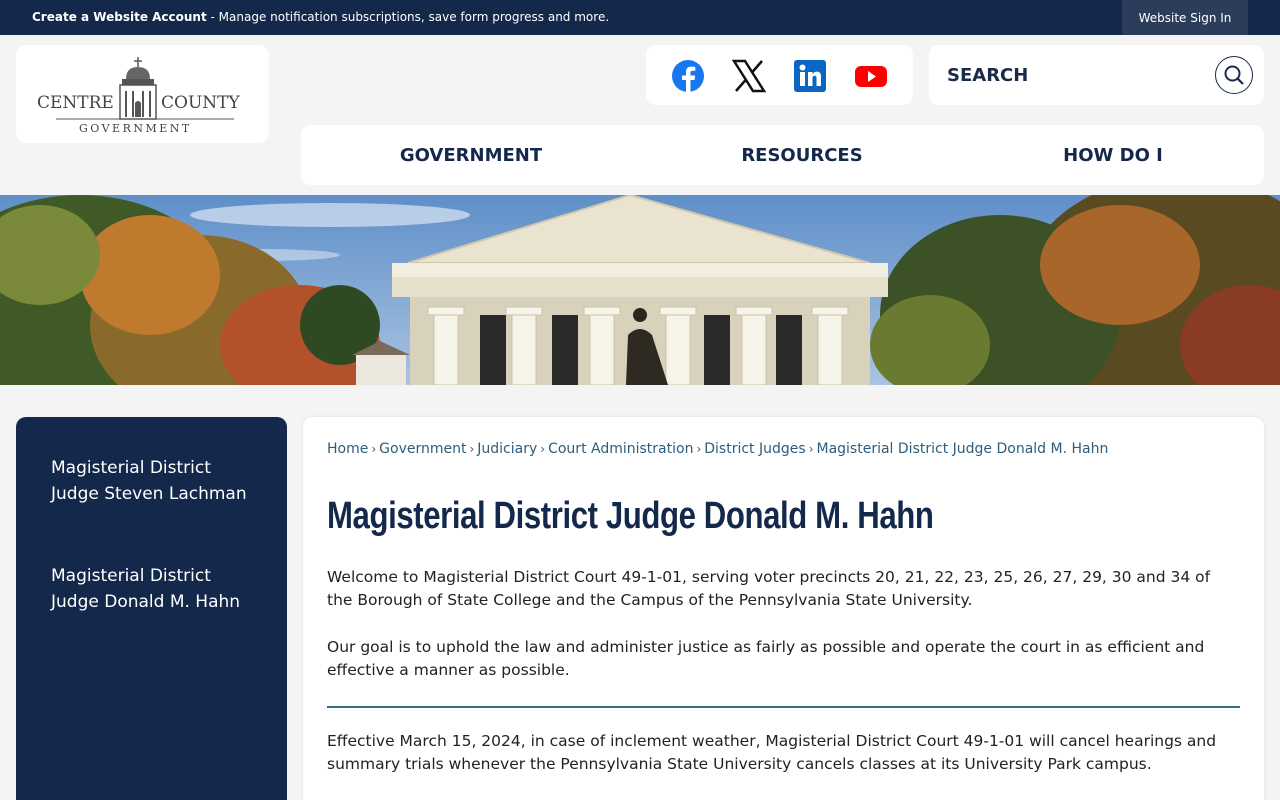 This screenshot has height=800, width=1280. What do you see at coordinates (422, 449) in the screenshot?
I see `breadcrumb-government: Government` at bounding box center [422, 449].